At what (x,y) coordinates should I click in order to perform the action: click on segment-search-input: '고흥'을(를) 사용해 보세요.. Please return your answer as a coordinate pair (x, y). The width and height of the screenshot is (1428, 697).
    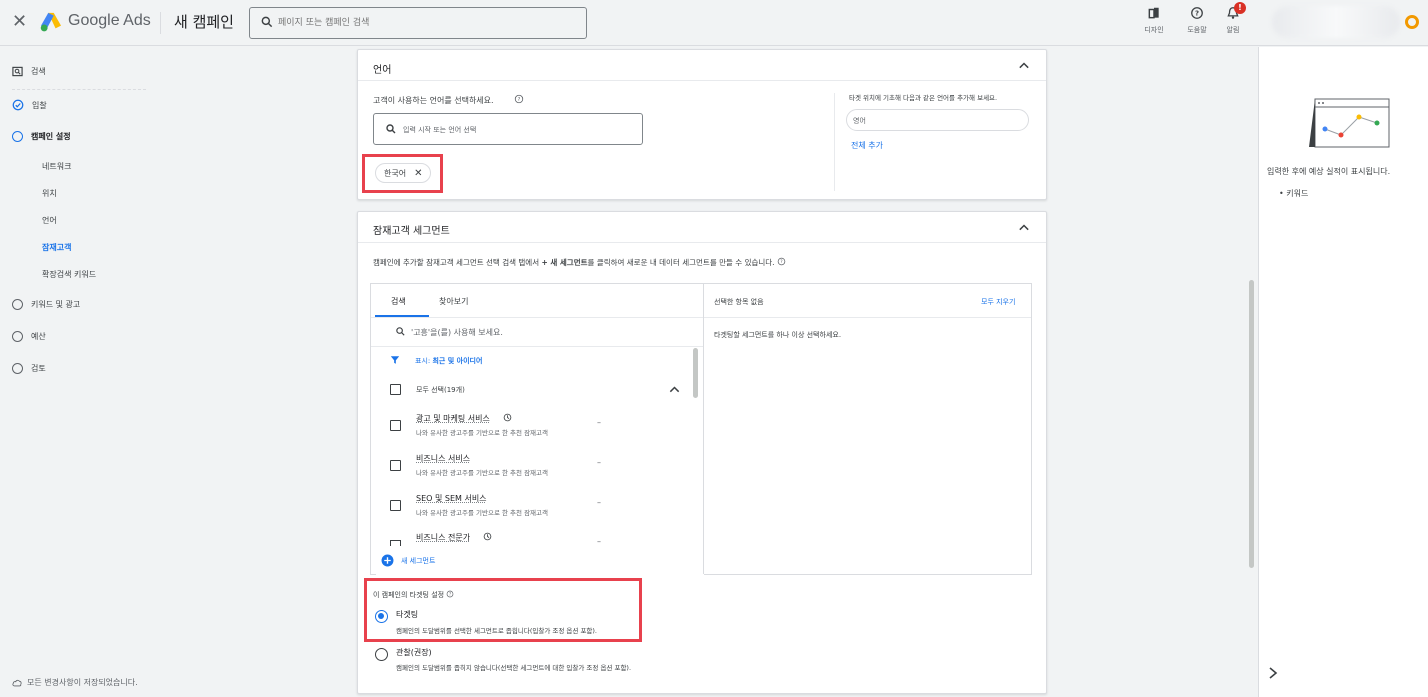
    Looking at the image, I should click on (457, 332).